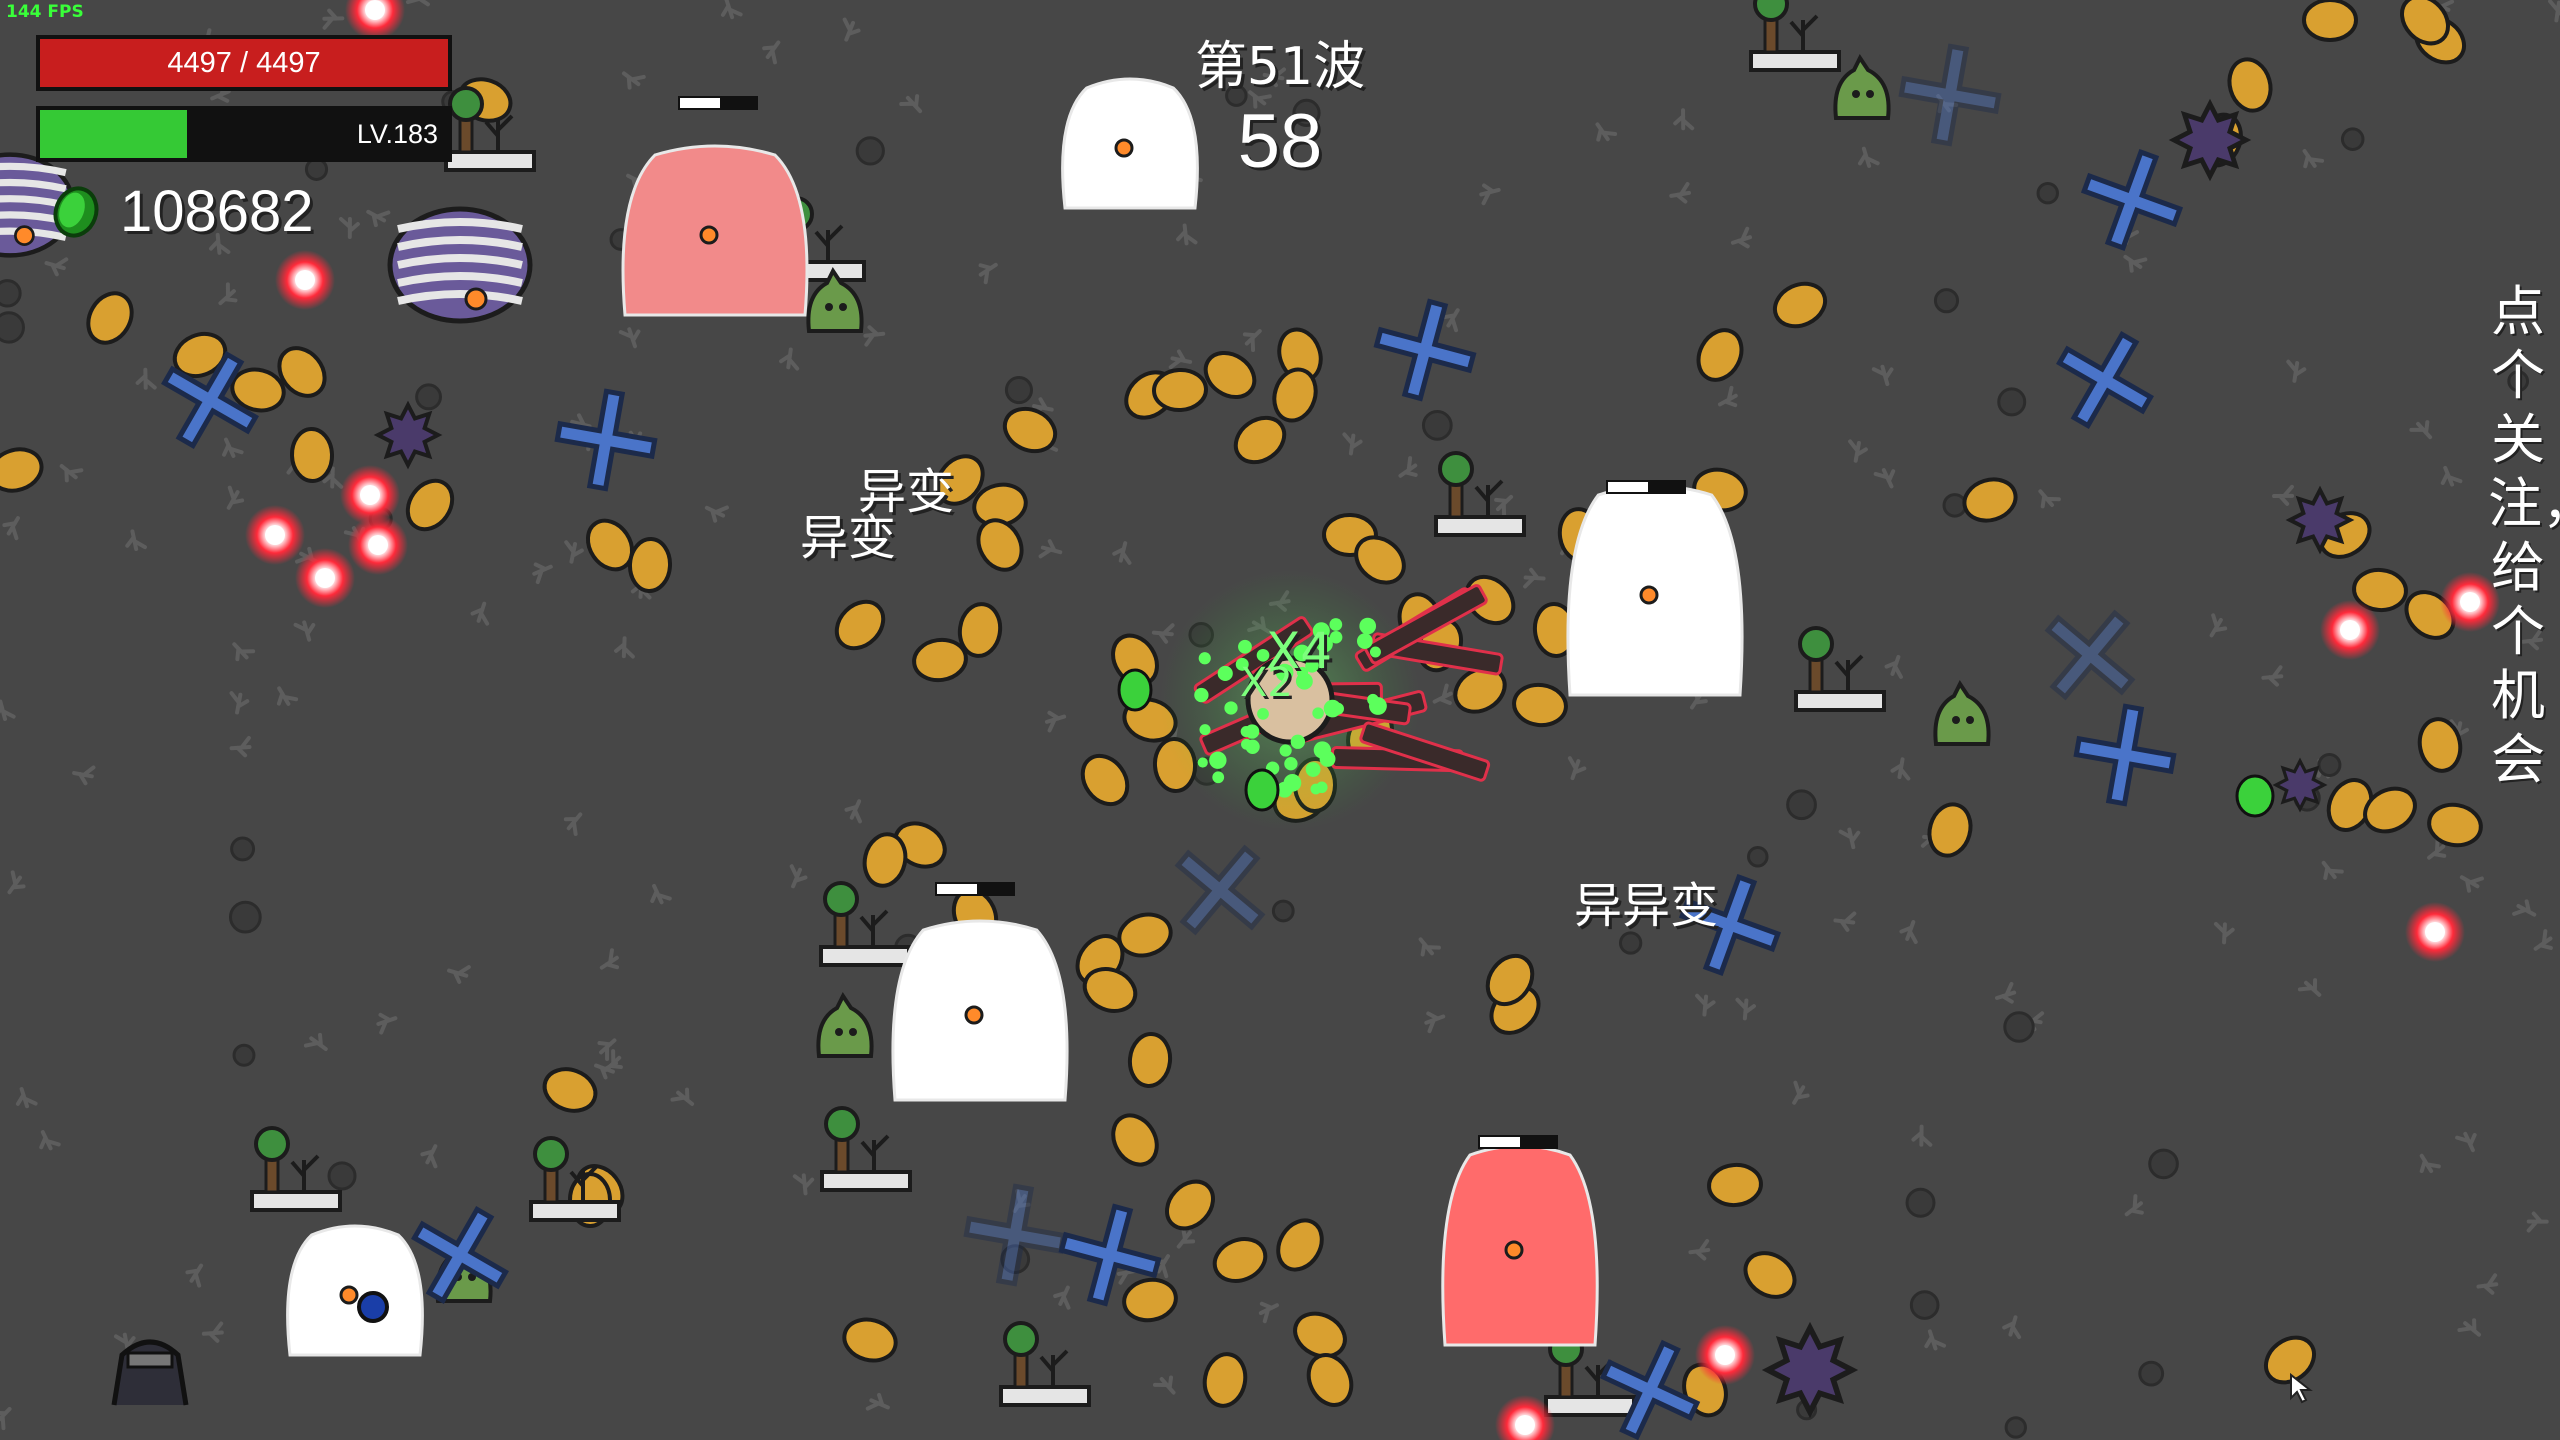 The height and width of the screenshot is (1440, 2560). What do you see at coordinates (848, 538) in the screenshot?
I see `mutation-text: 异变` at bounding box center [848, 538].